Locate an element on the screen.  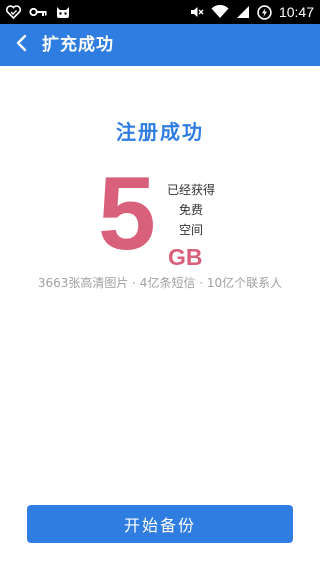
heart-check-icon is located at coordinates (13, 12).